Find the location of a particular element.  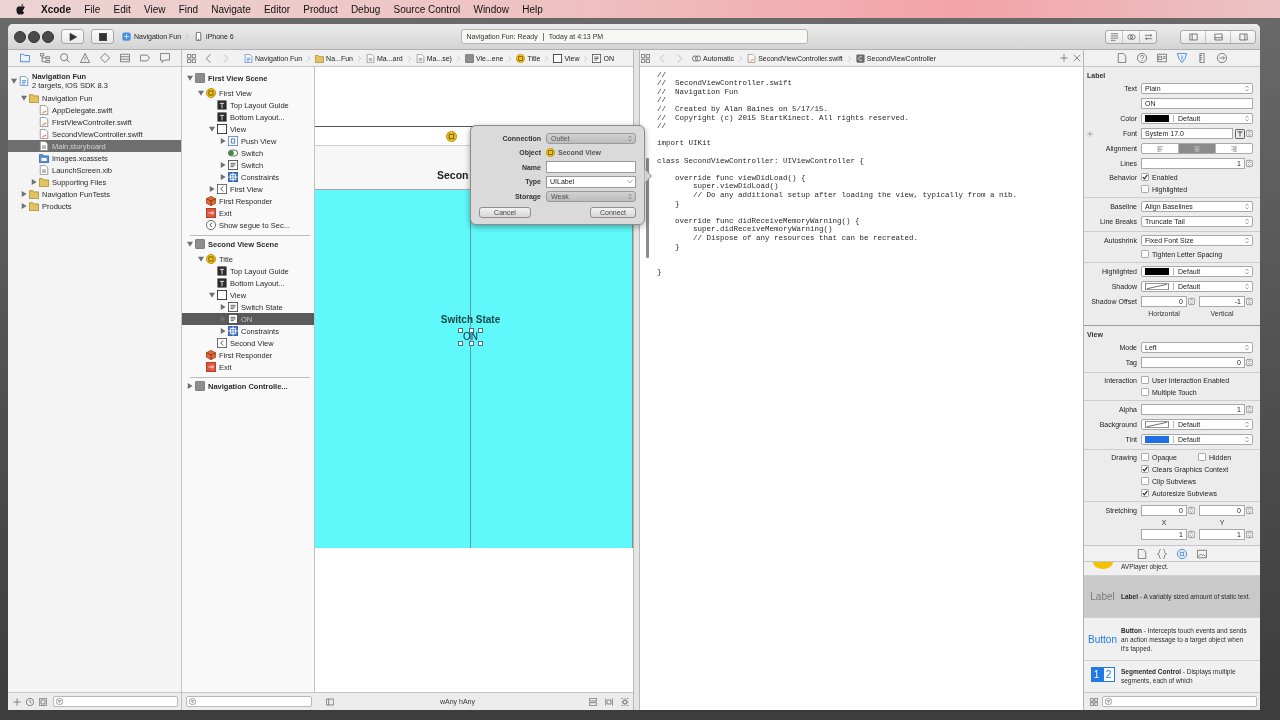

align-left-icon is located at coordinates (1160, 148).